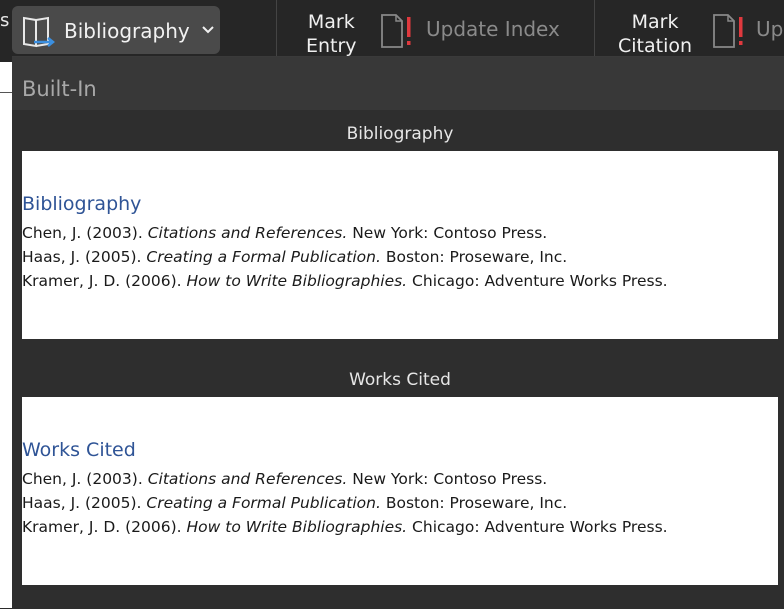 The image size is (784, 609). I want to click on gallery-header: Built-In, so click(398, 83).